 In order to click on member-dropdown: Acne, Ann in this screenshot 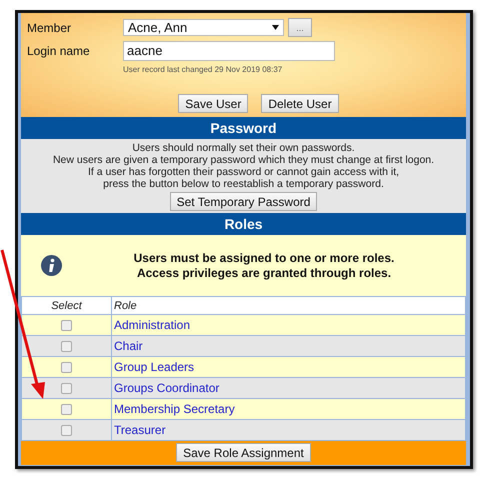, I will do `click(203, 27)`.